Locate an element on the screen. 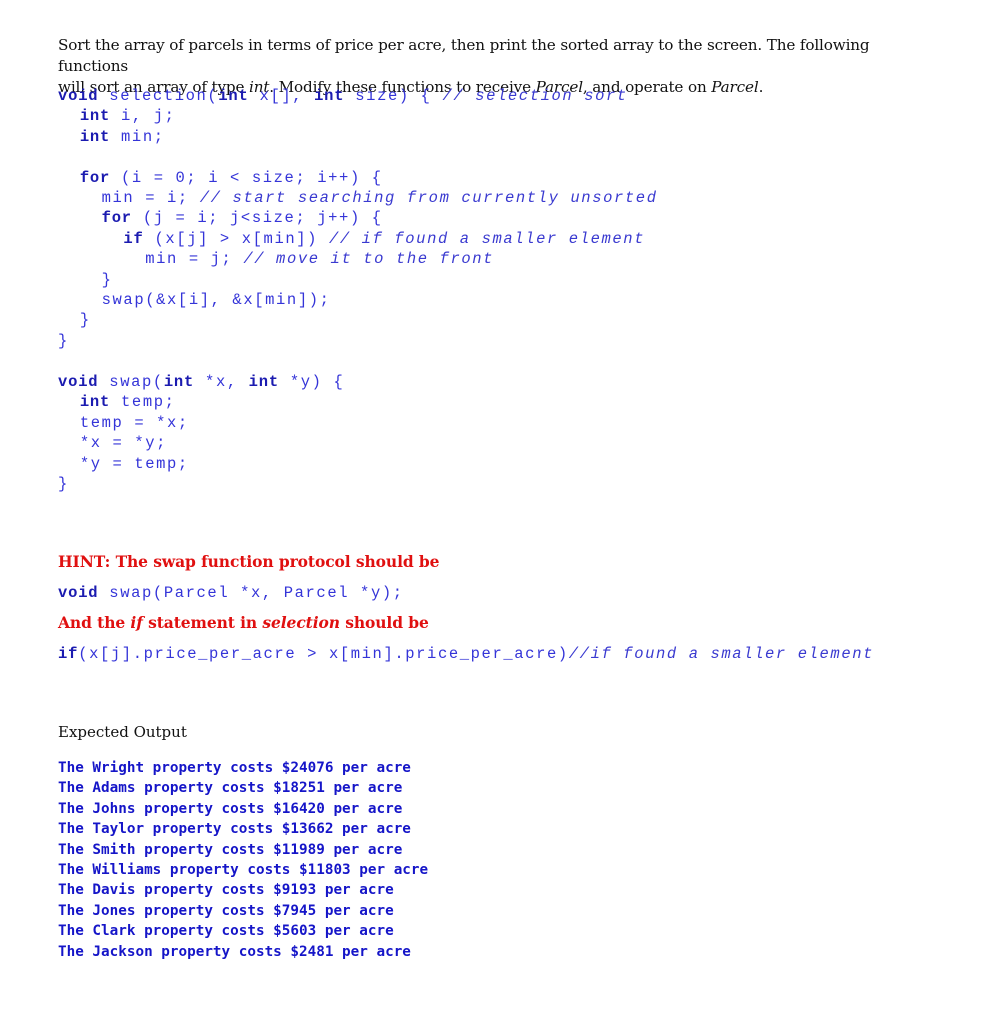 This screenshot has width=994, height=1024. code-text: temp = *x; is located at coordinates (134, 422).